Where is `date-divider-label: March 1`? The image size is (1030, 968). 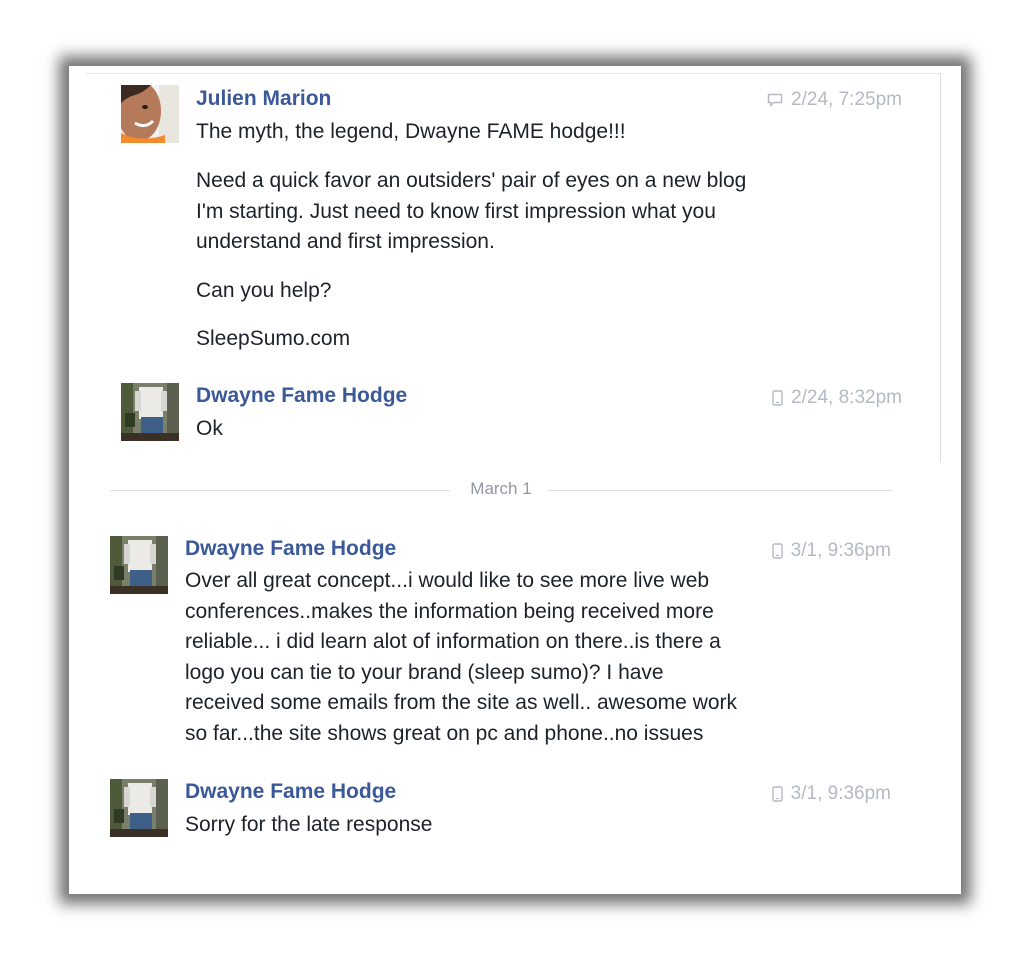 date-divider-label: March 1 is located at coordinates (501, 489).